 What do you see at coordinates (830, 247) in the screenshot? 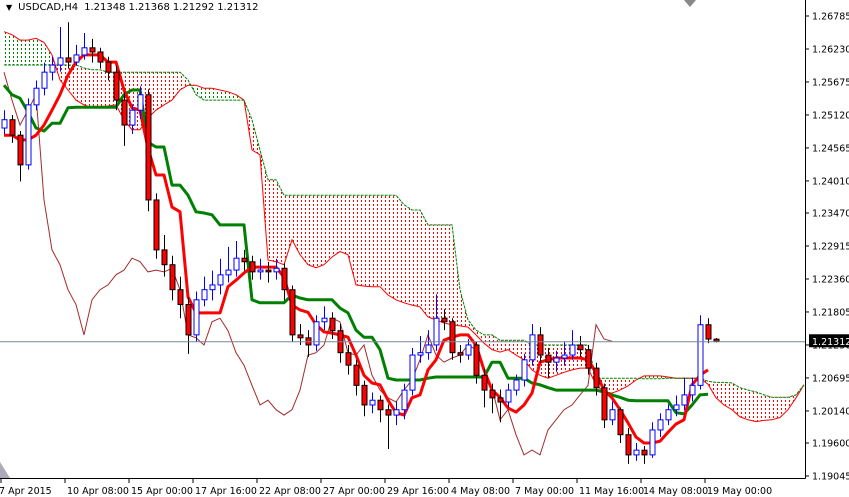
I see `price-tick-label: 1.22915` at bounding box center [830, 247].